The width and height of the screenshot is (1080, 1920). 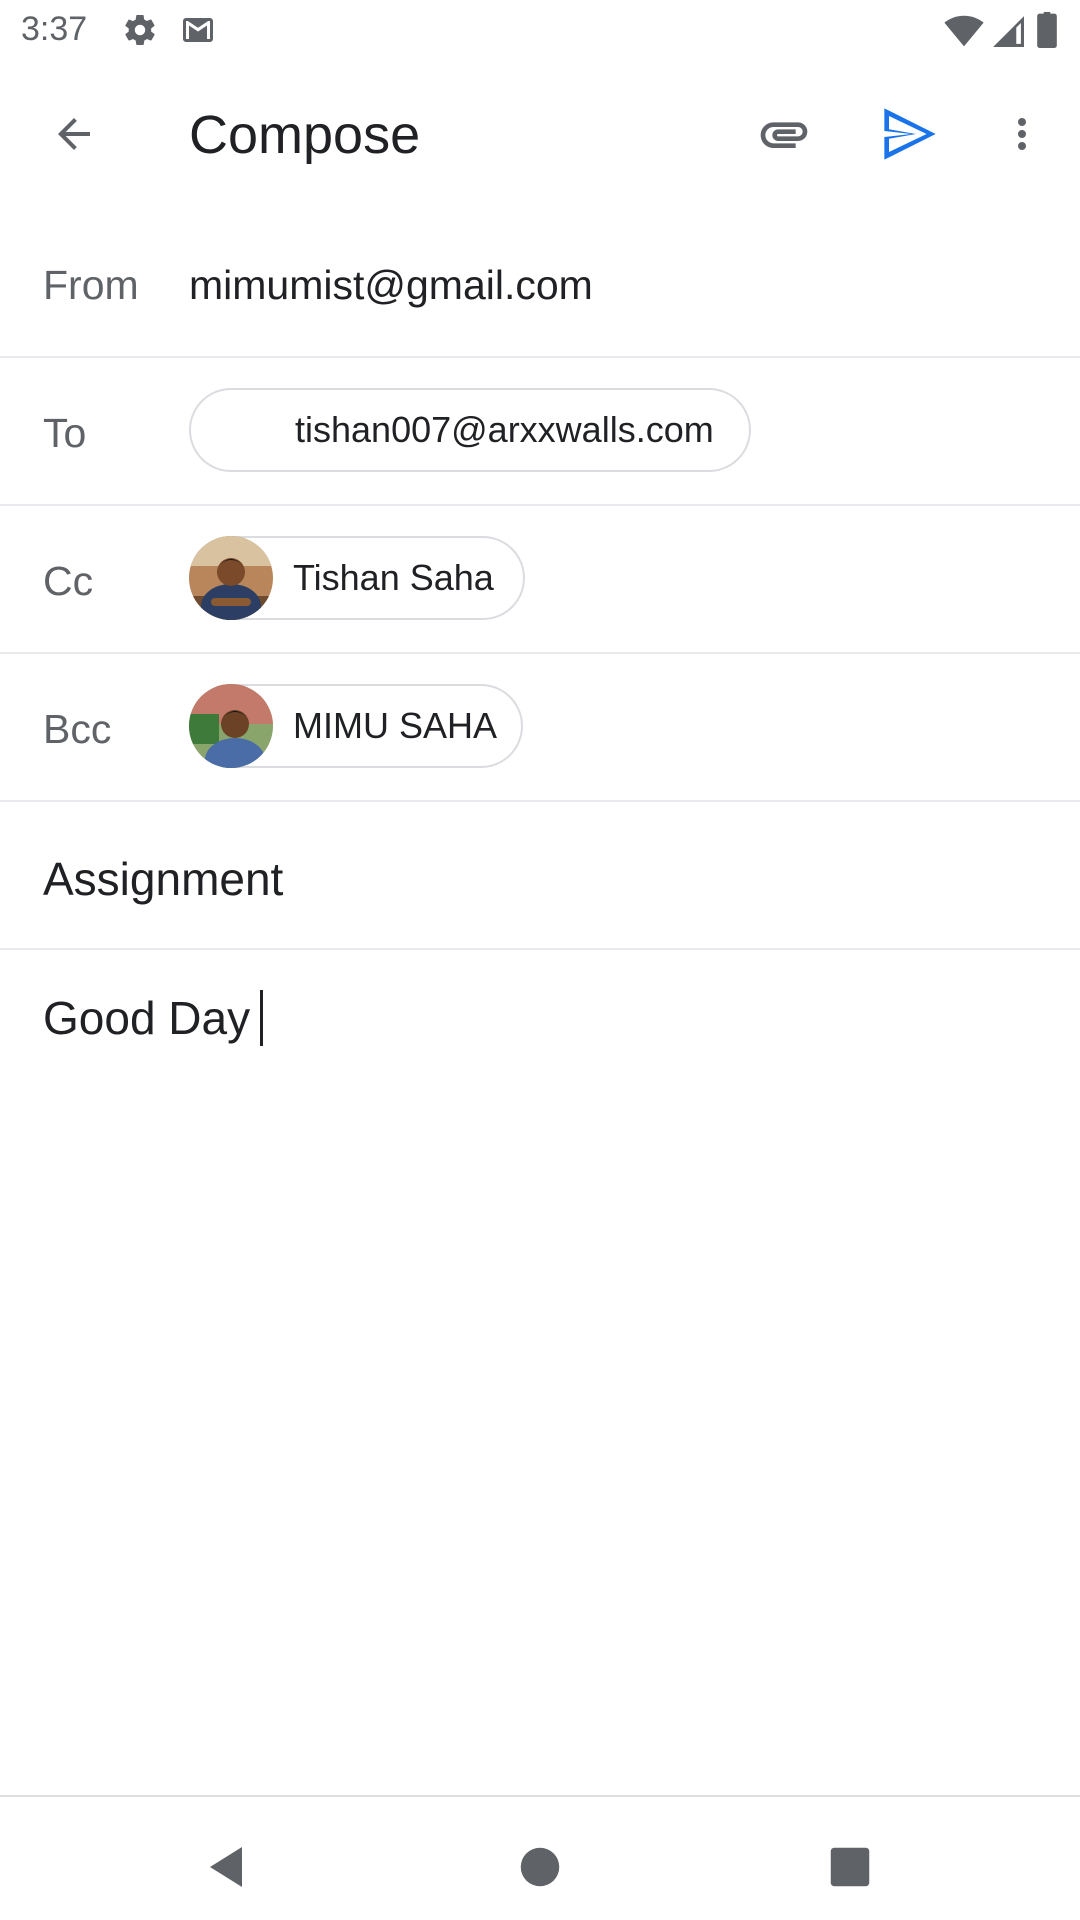 I want to click on send-icon, so click(x=910, y=134).